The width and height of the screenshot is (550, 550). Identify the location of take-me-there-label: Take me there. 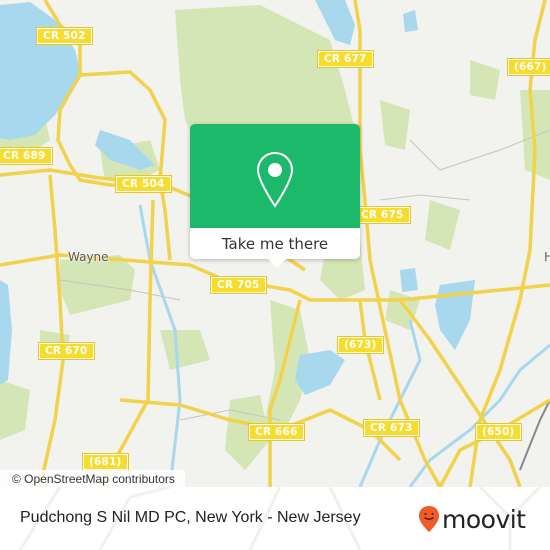
(275, 243).